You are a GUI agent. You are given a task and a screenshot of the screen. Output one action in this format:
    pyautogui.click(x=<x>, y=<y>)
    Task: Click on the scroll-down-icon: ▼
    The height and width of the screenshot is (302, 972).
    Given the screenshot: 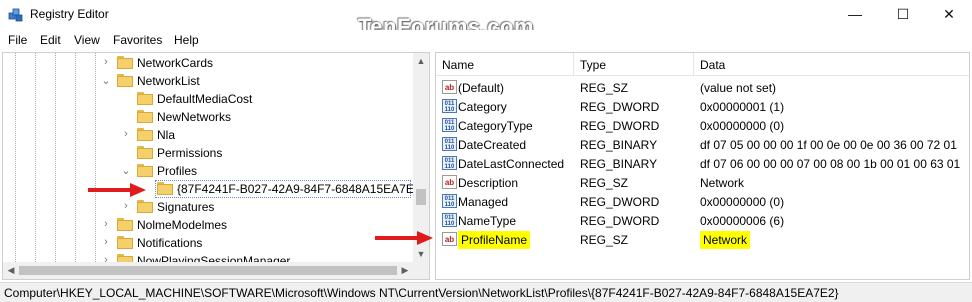 What is the action you would take?
    pyautogui.click(x=421, y=254)
    